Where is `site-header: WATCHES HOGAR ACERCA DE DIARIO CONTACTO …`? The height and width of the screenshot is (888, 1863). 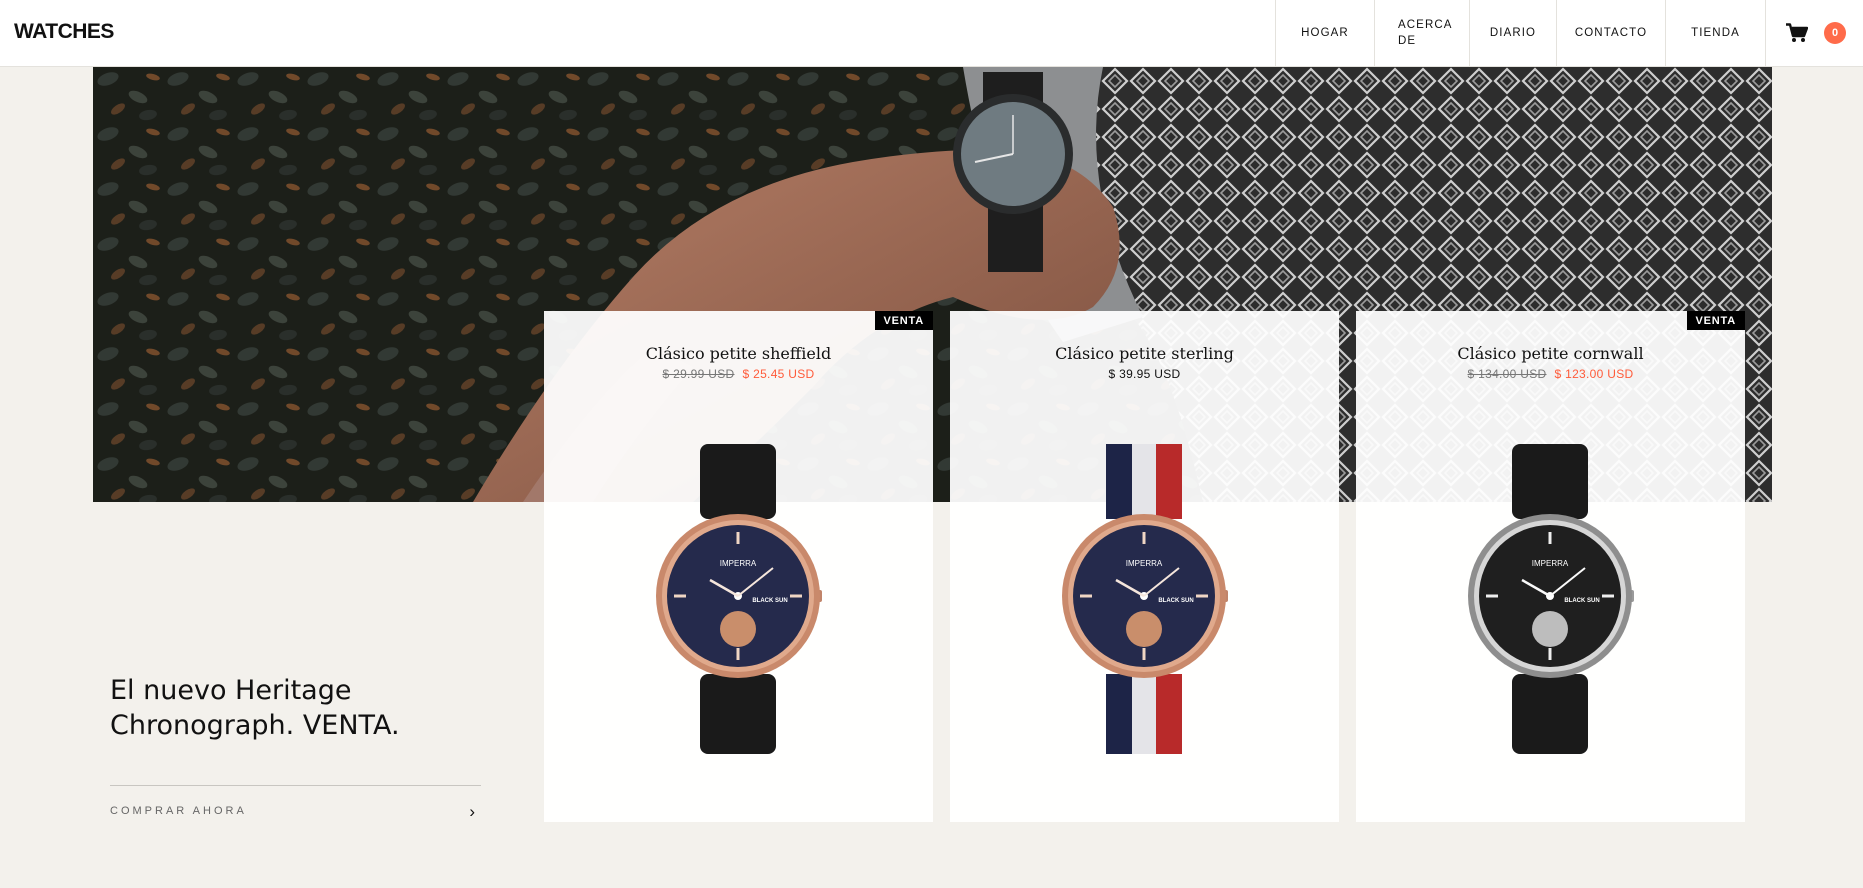
site-header: WATCHES HOGAR ACERCA DE DIARIO CONTACTO … is located at coordinates (931, 33).